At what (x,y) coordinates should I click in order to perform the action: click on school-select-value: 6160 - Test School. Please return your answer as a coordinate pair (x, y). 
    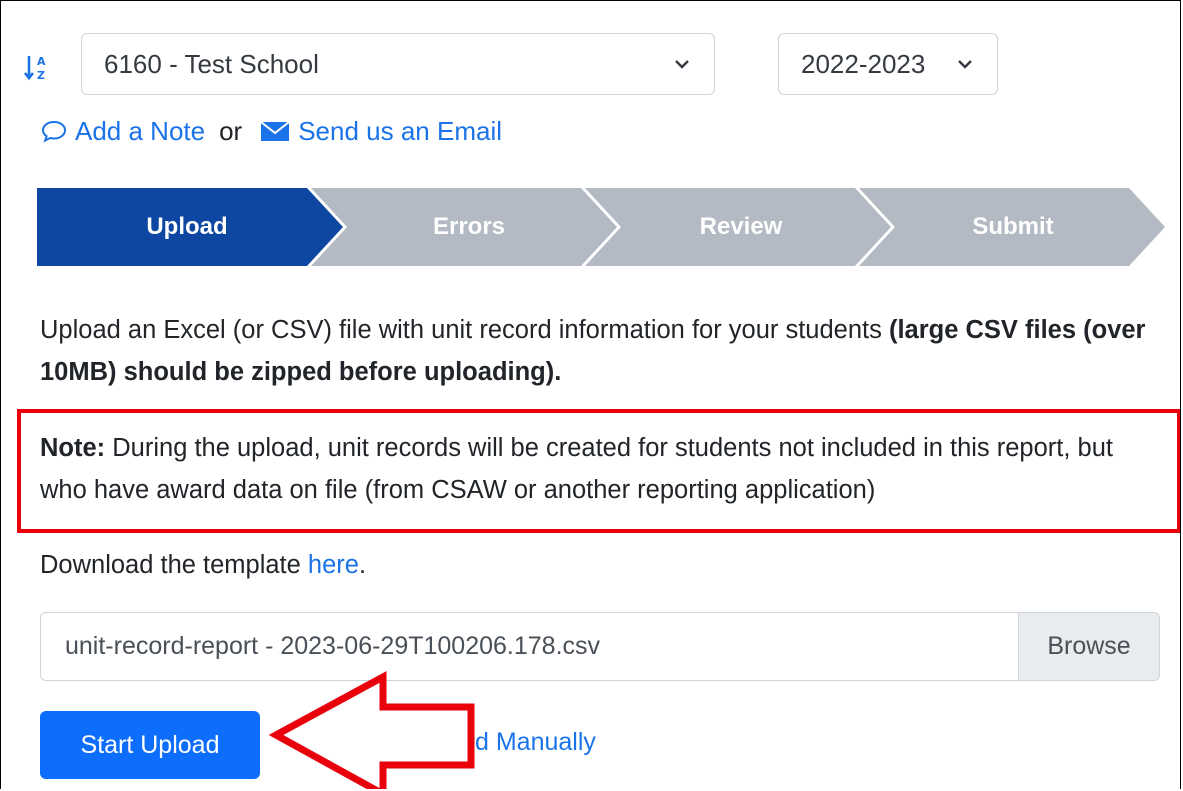
    Looking at the image, I should click on (211, 63).